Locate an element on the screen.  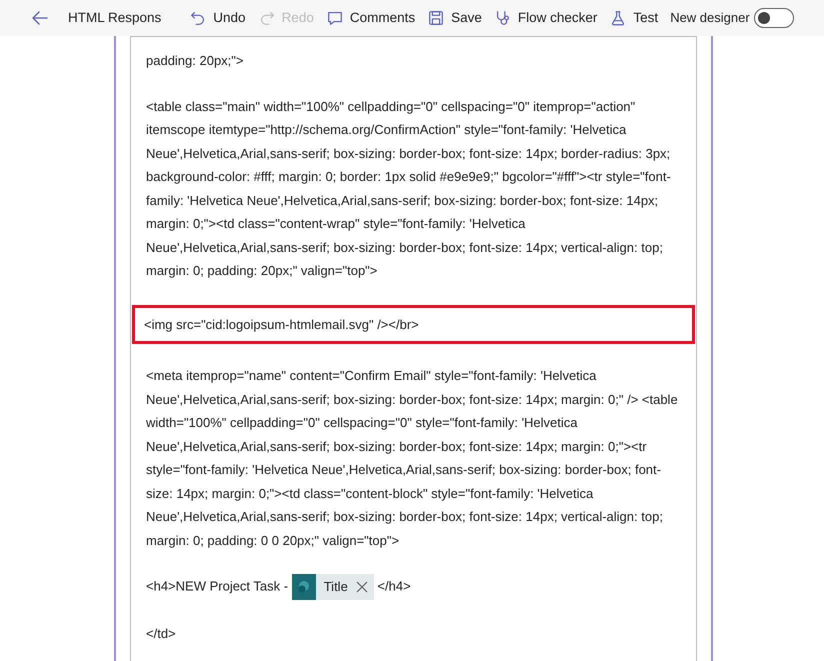
save-button: Save is located at coordinates (454, 18).